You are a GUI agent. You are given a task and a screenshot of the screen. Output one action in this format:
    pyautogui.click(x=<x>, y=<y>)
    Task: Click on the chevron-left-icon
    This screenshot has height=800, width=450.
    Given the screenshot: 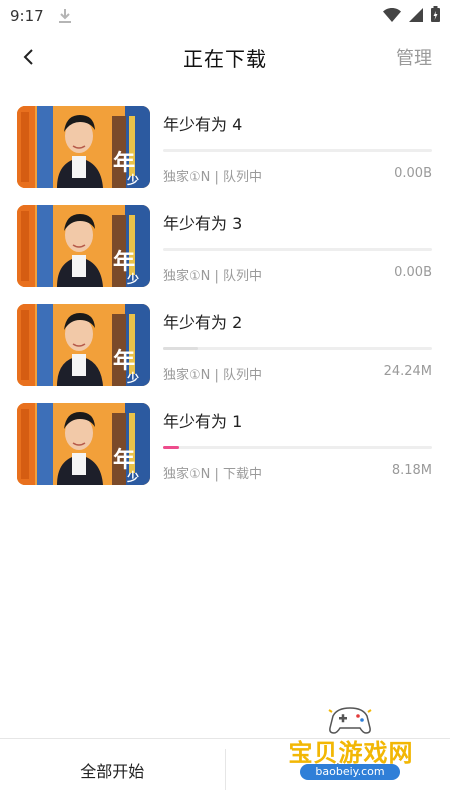 What is the action you would take?
    pyautogui.click(x=28, y=57)
    